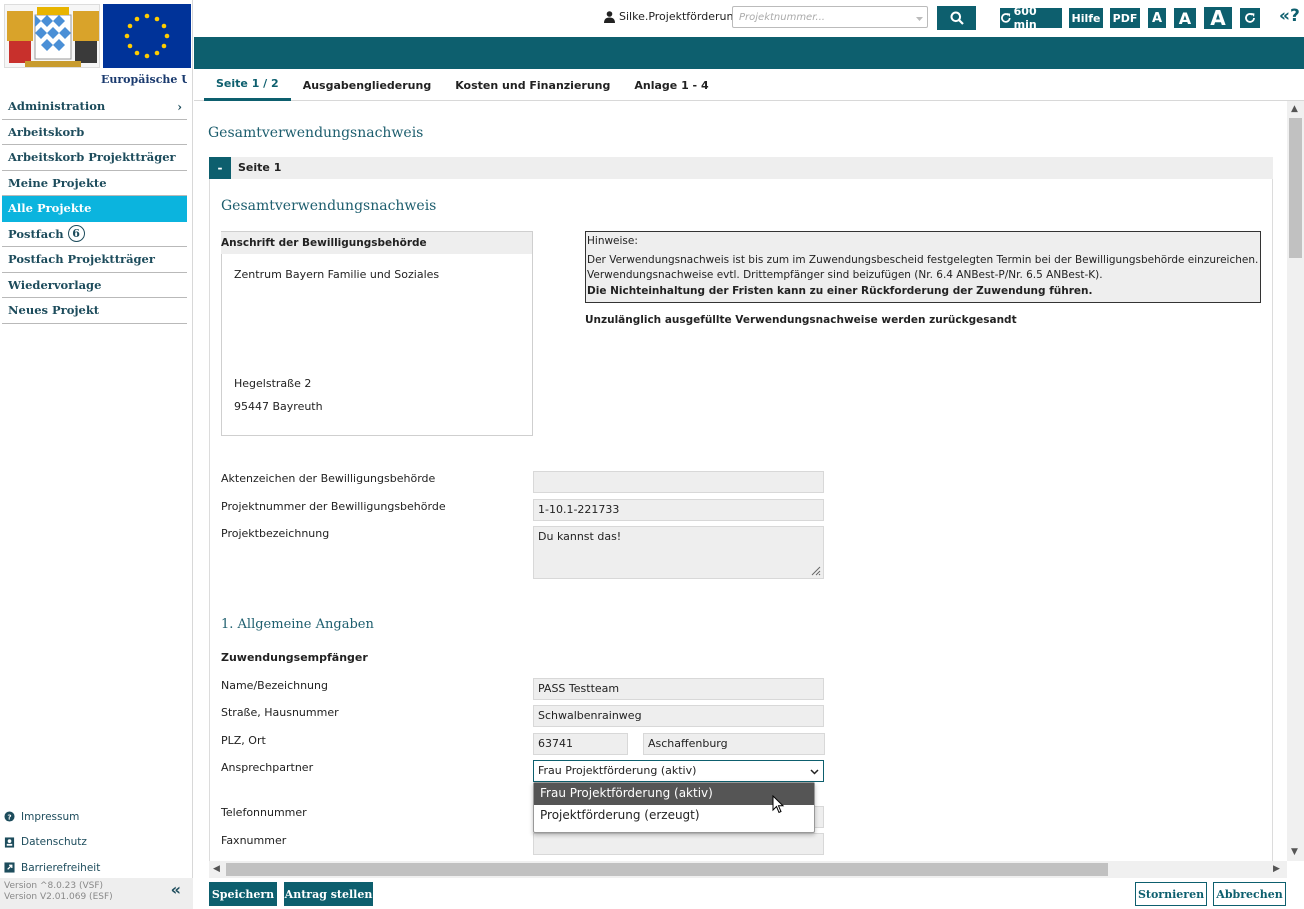 This screenshot has width=1304, height=909. I want to click on sidebar-item-arbeitskorb-projekttraeger: Arbeitskorb Projektträger, so click(94, 158).